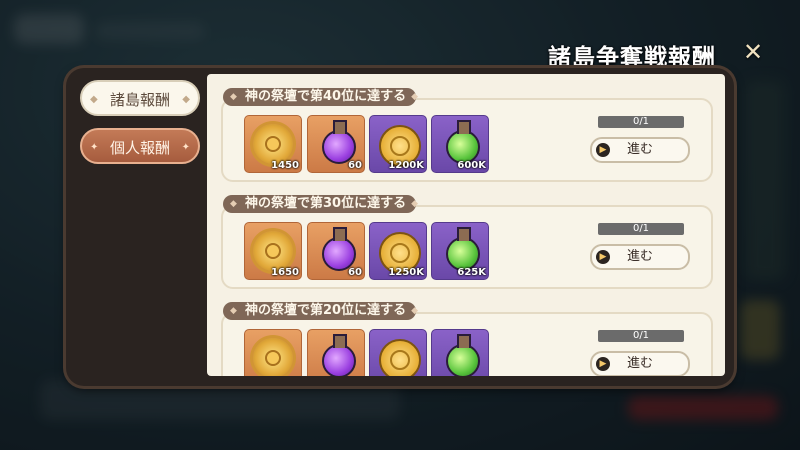  What do you see at coordinates (285, 272) in the screenshot?
I see `reward-count: 1650` at bounding box center [285, 272].